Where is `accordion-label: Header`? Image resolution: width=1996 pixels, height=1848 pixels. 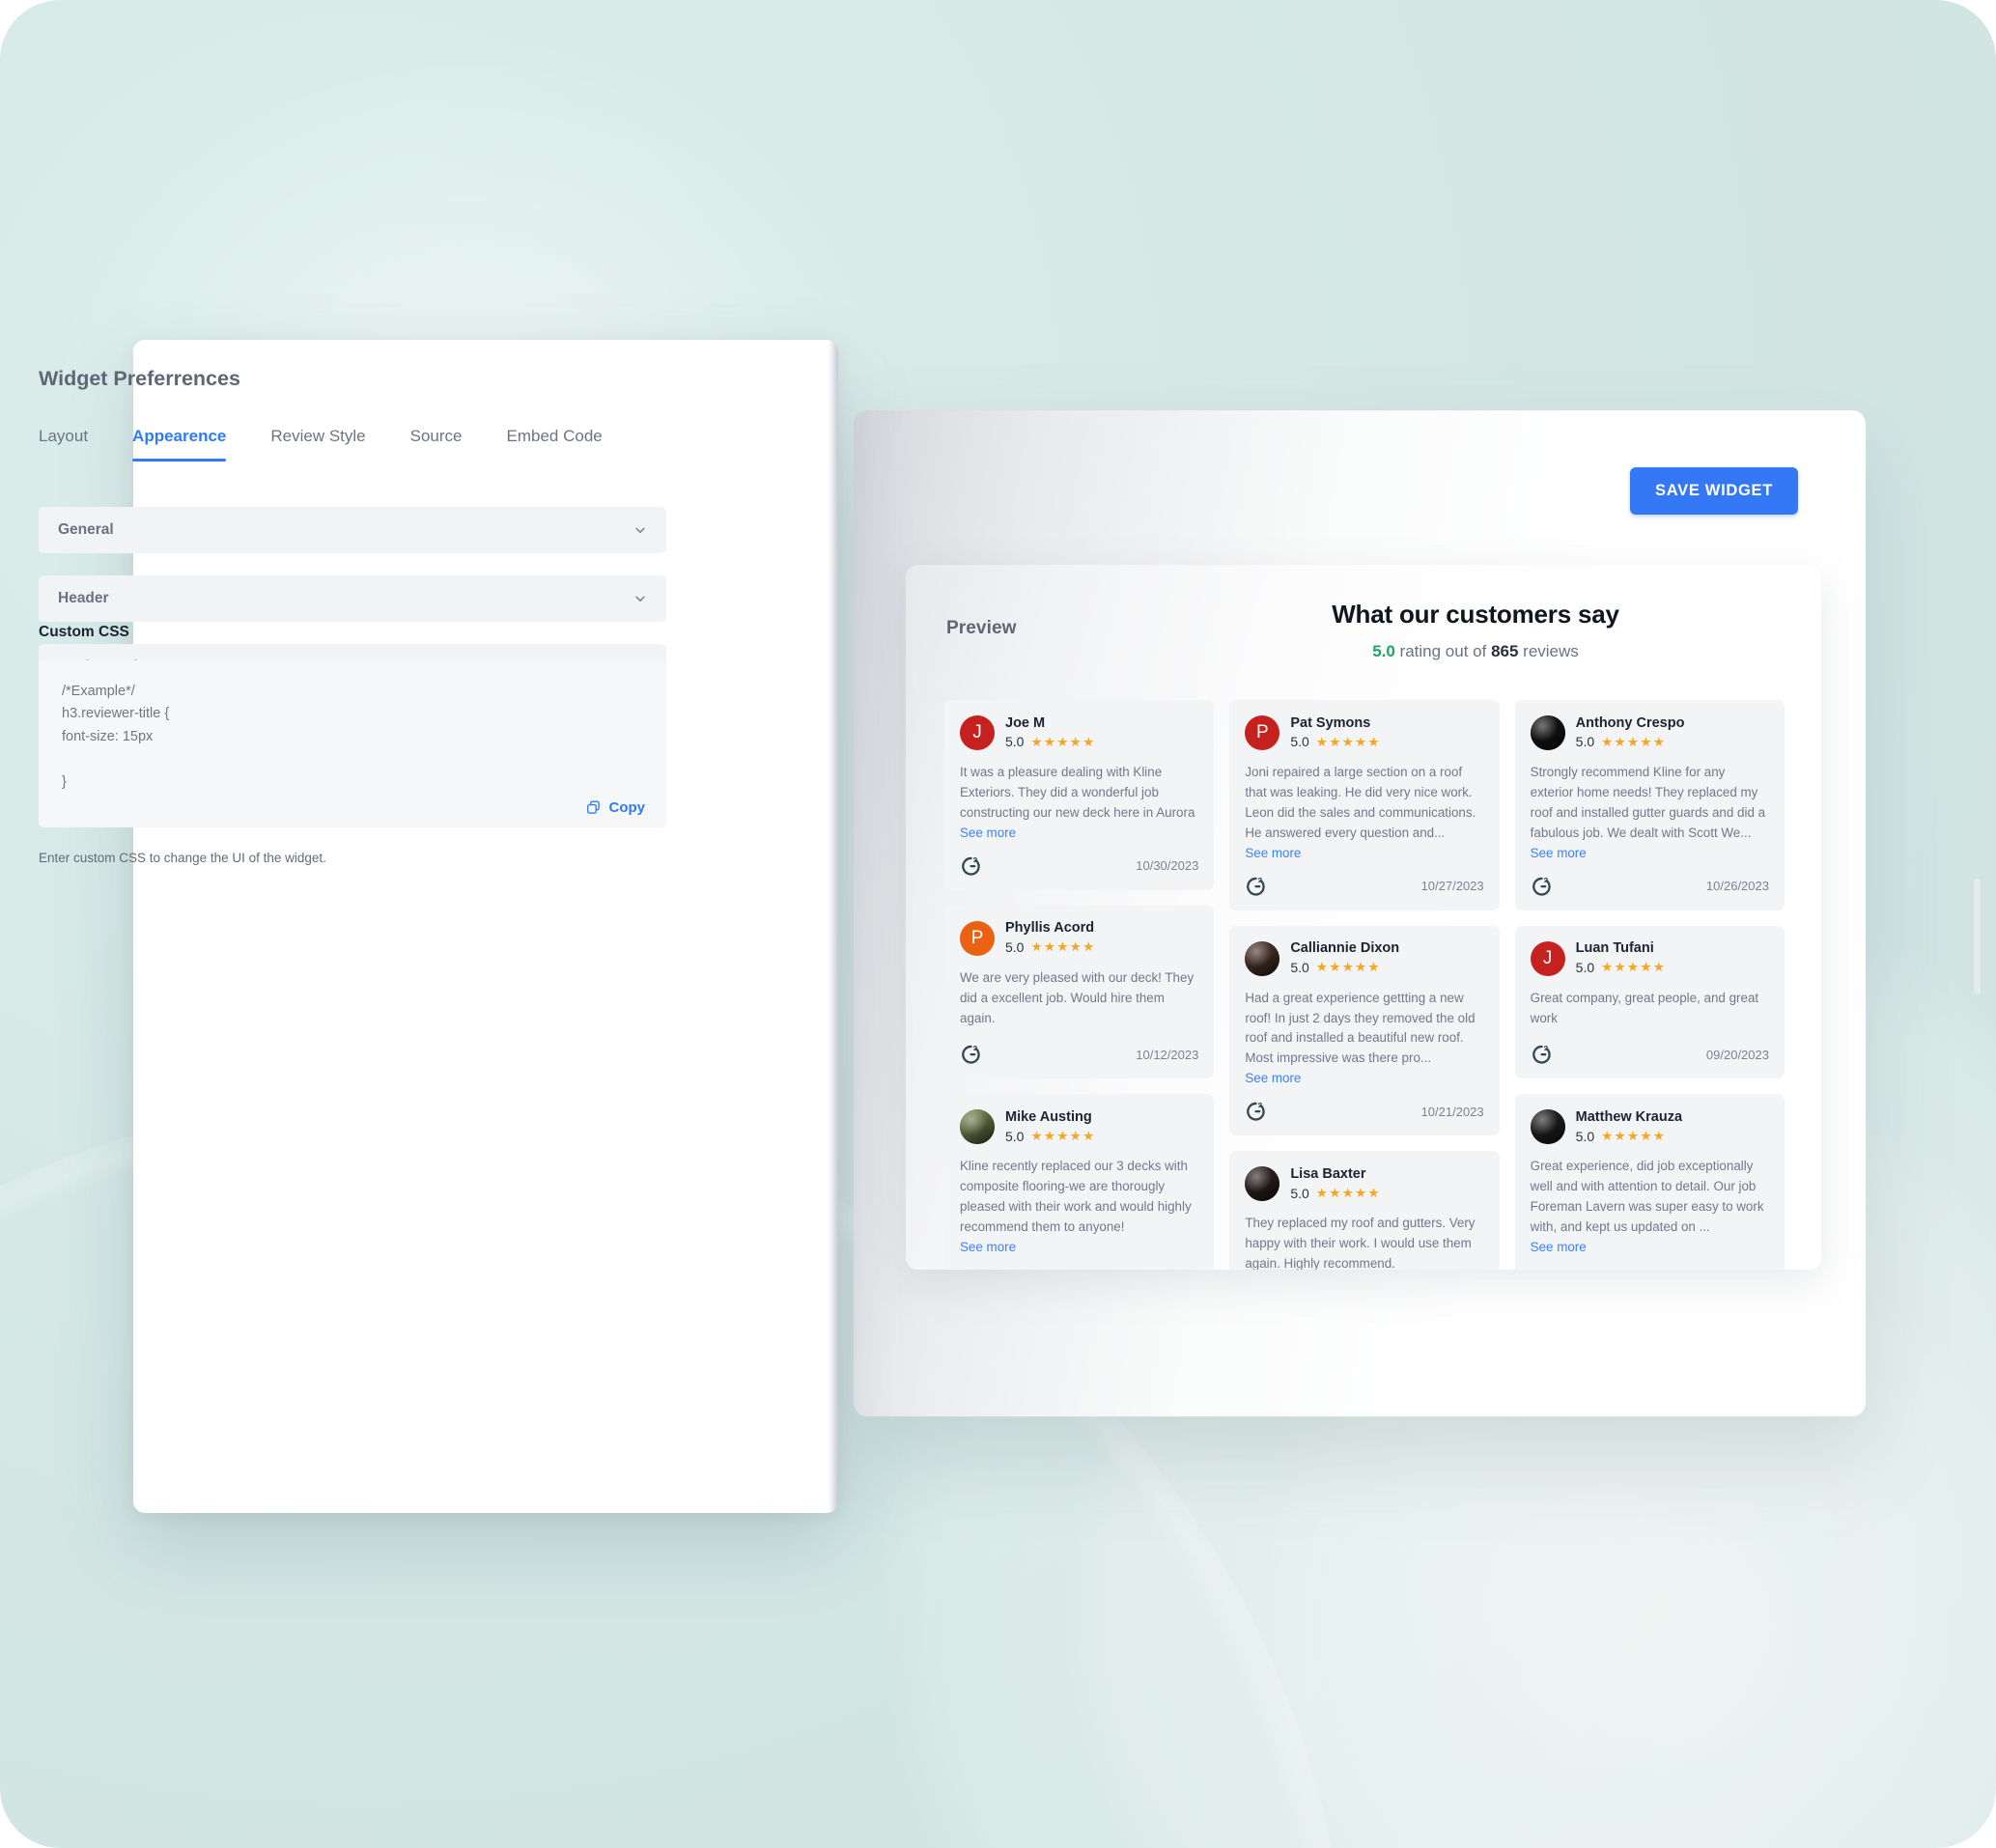 accordion-label: Header is located at coordinates (83, 598).